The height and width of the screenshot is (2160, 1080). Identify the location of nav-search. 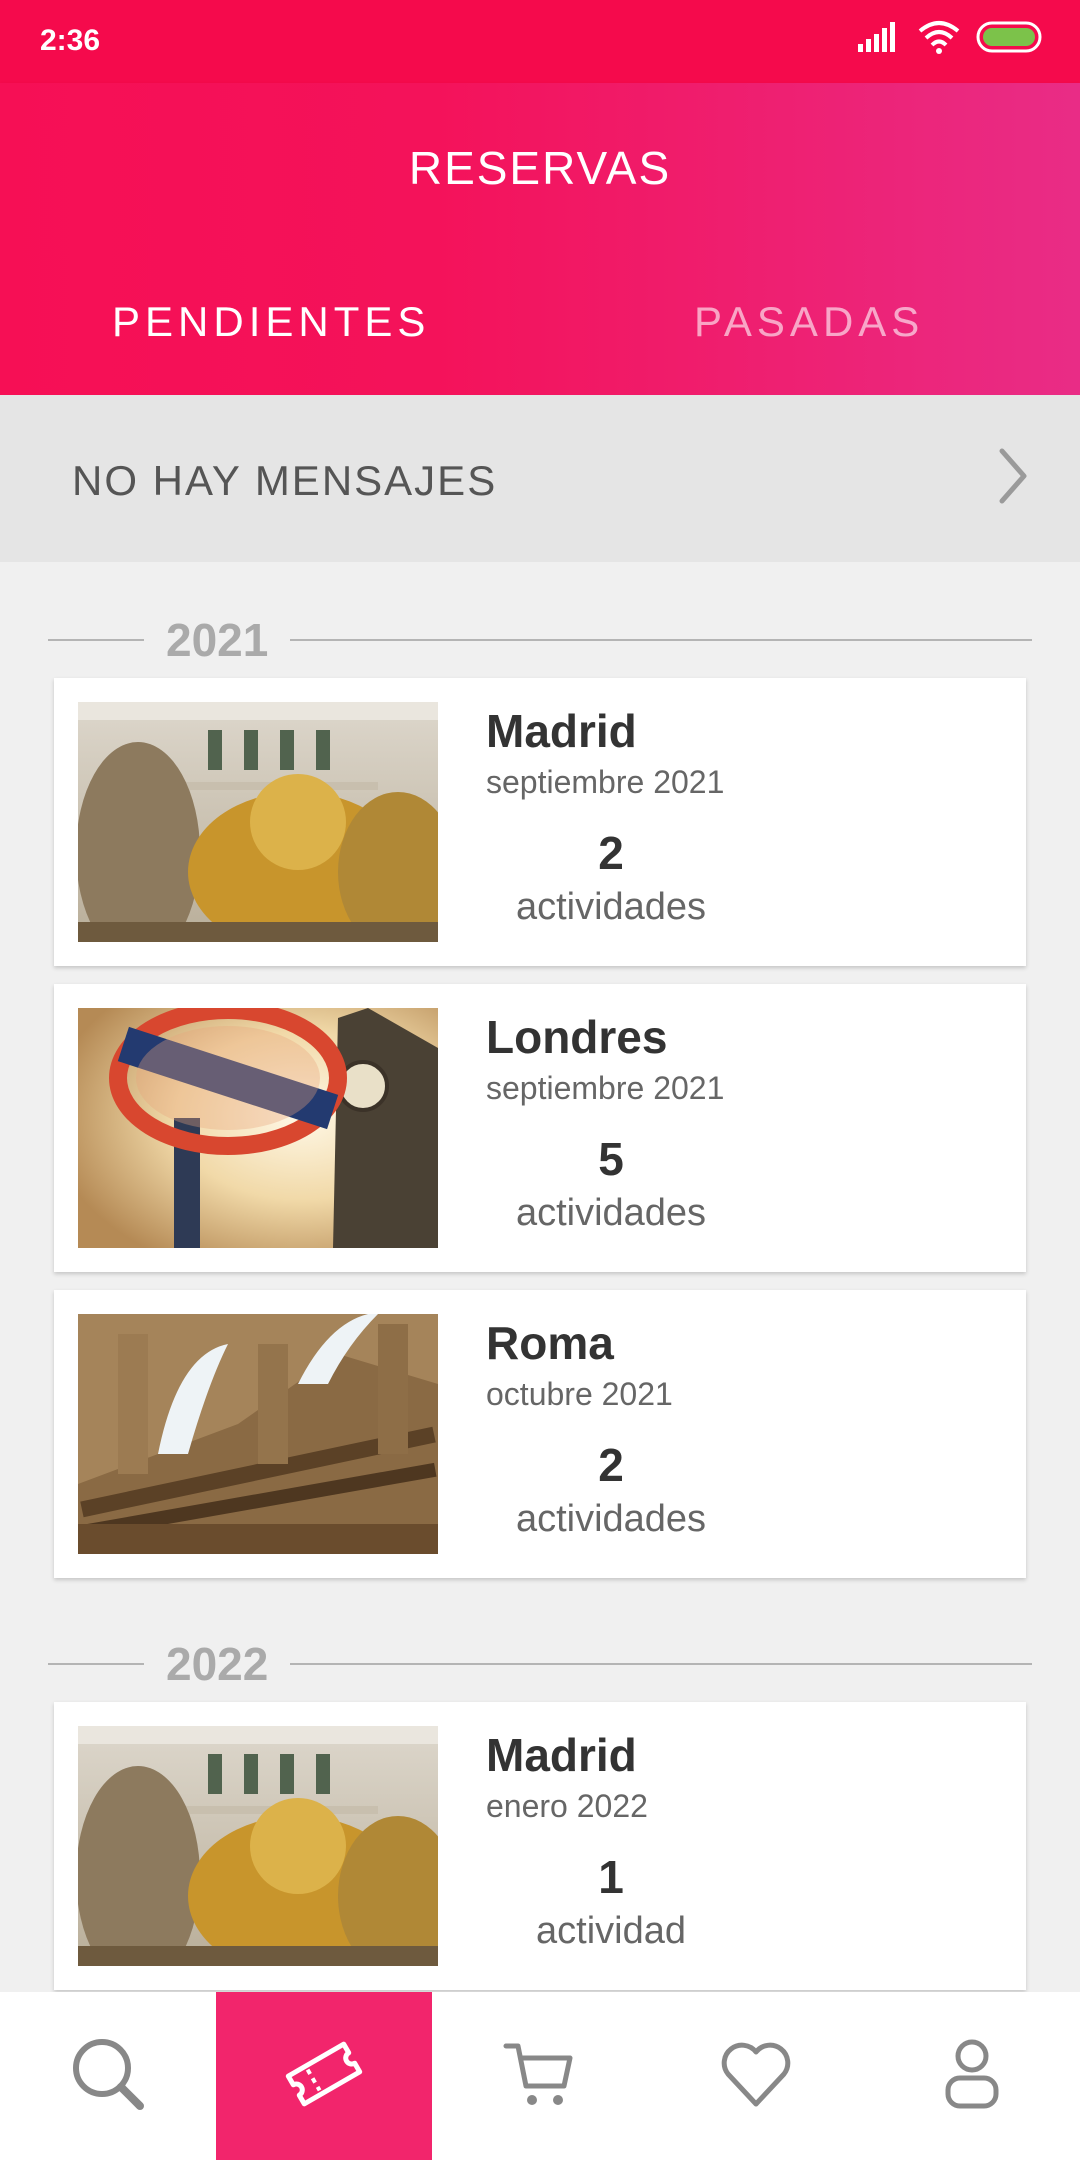
(108, 2076).